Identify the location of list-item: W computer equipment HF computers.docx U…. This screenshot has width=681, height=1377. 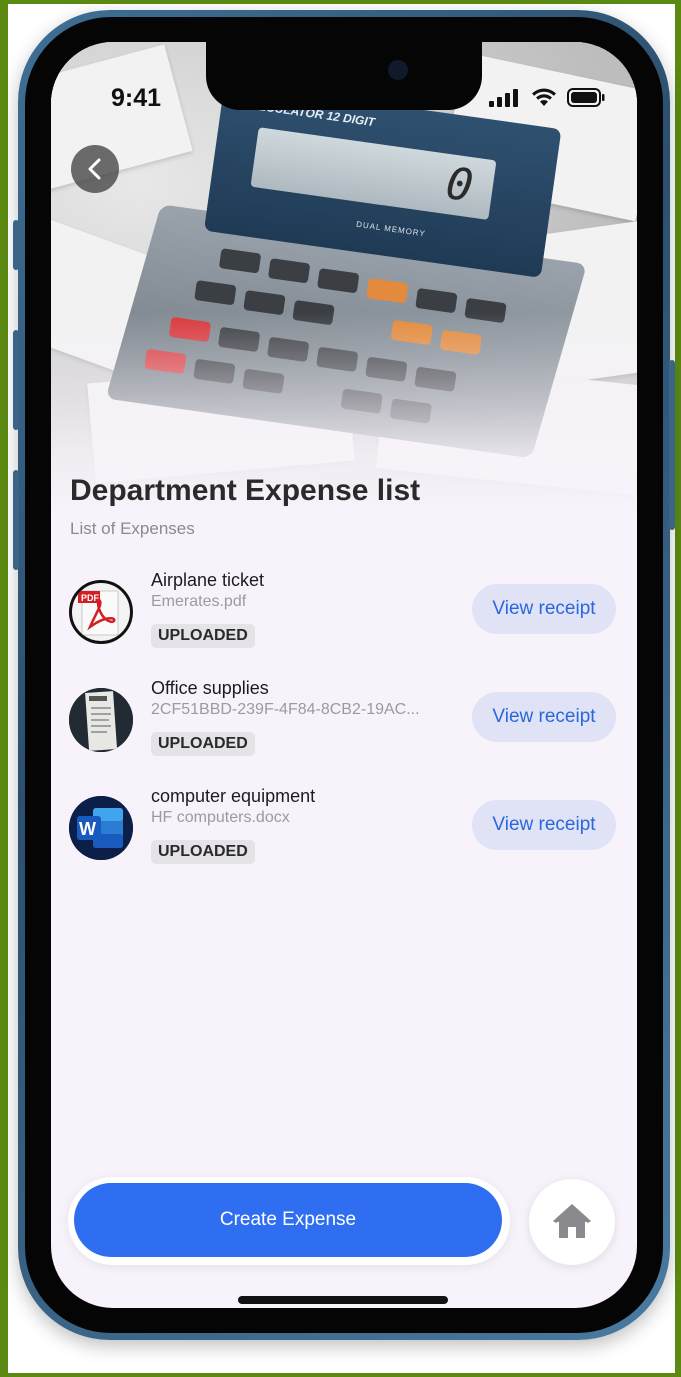
(344, 841).